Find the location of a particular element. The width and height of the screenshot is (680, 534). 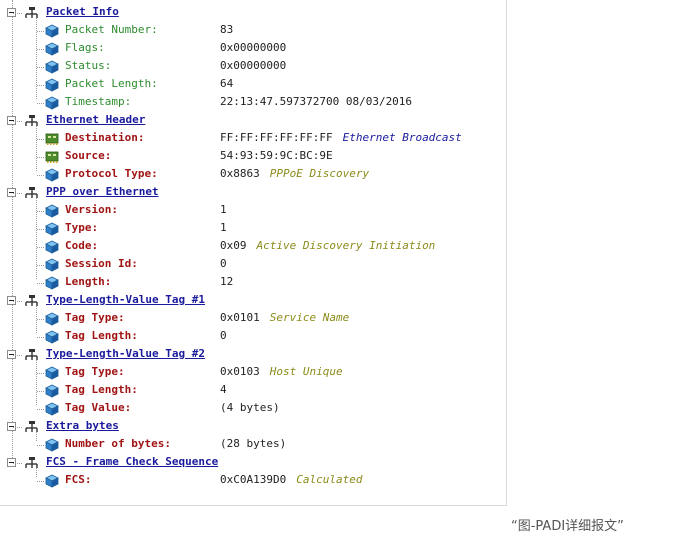

group-row: Extra bytes is located at coordinates (253, 427).